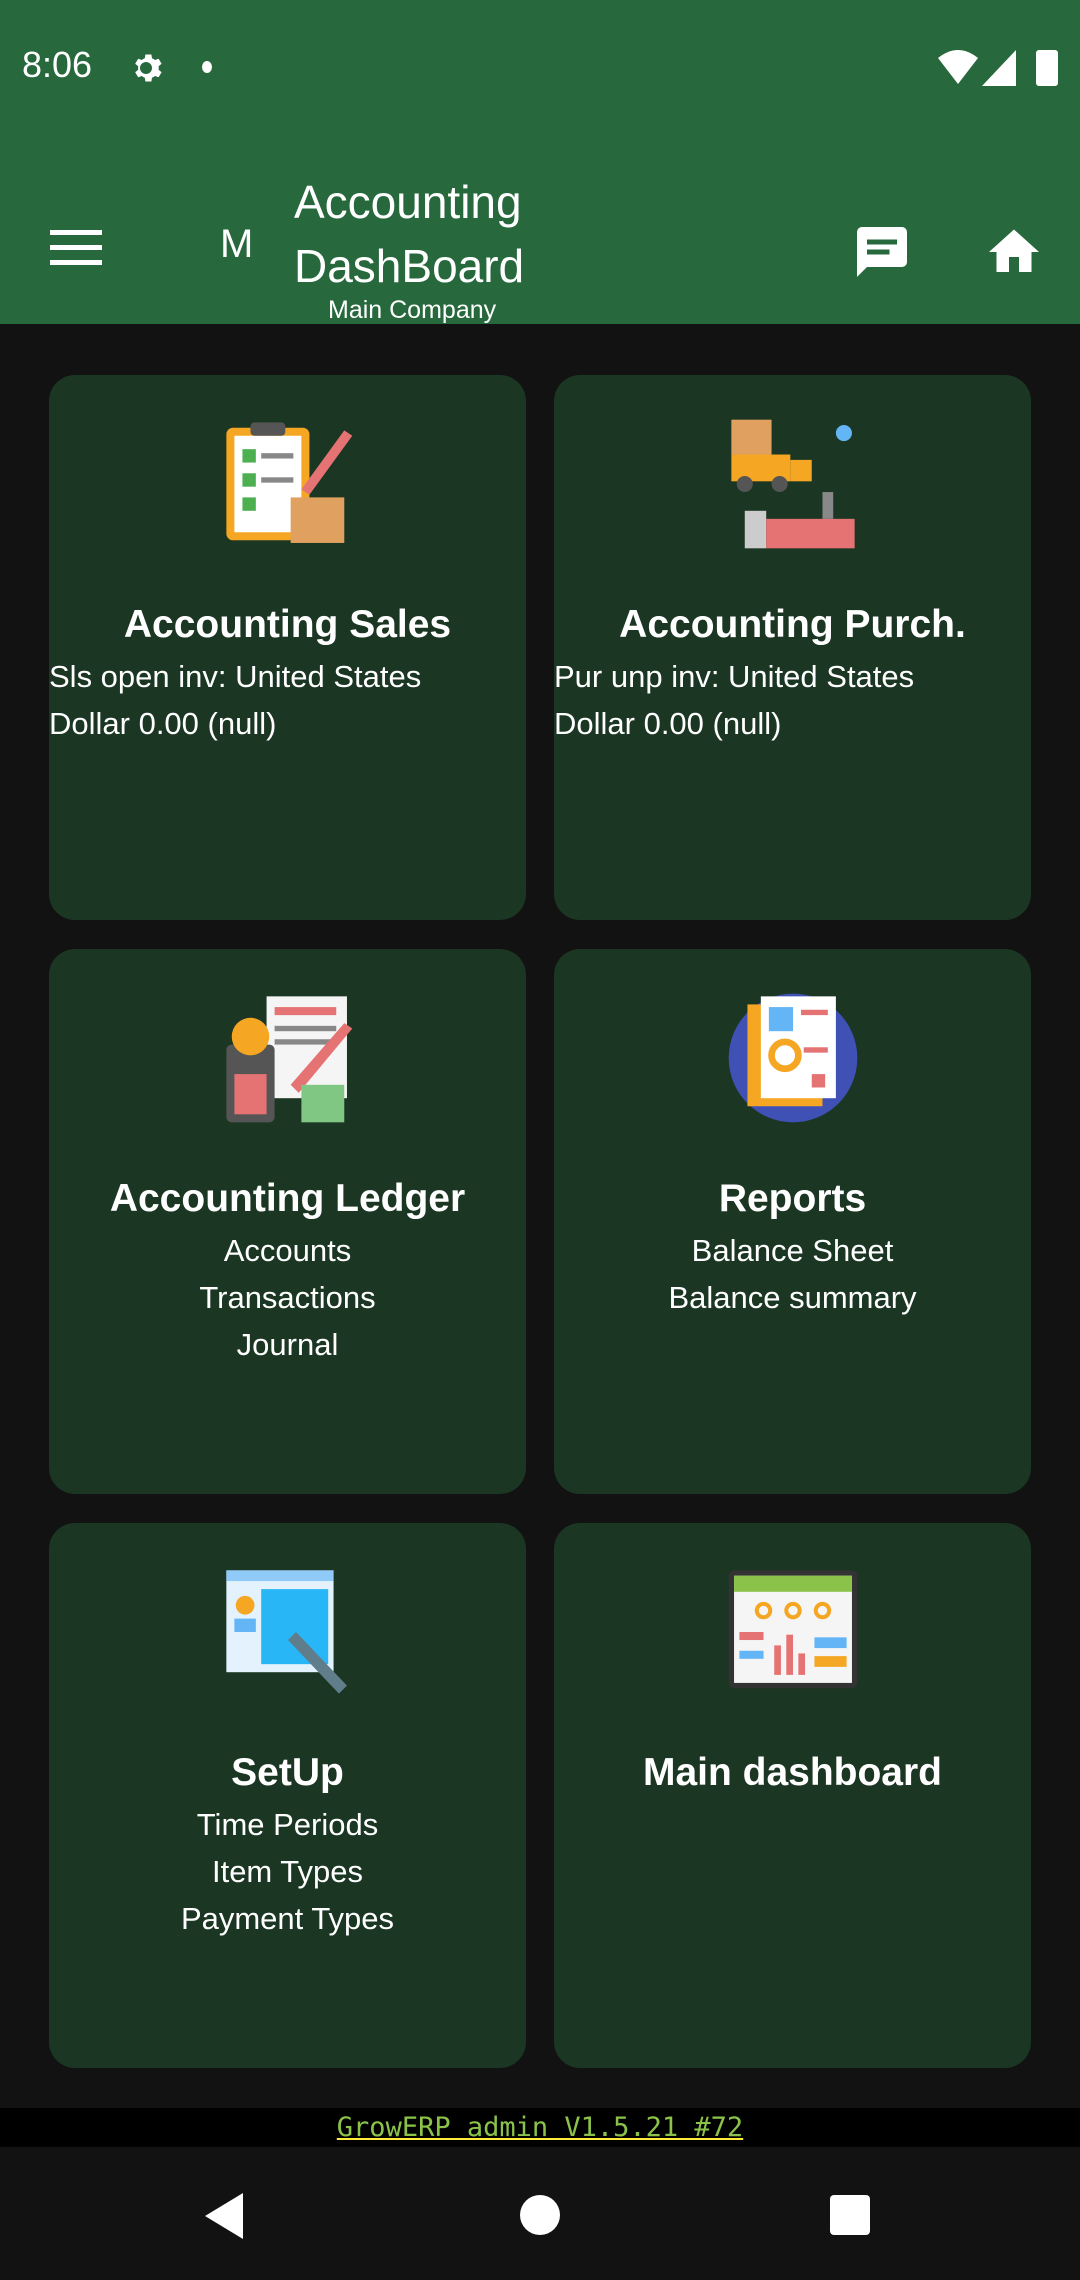 Image resolution: width=1080 pixels, height=2280 pixels. I want to click on status-time: 8:06, so click(57, 64).